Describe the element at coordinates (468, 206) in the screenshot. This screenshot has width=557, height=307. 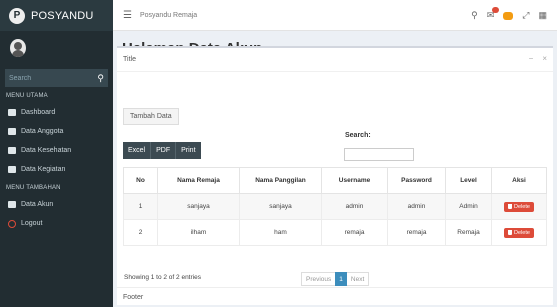
I see `cell-level: Admin` at that location.